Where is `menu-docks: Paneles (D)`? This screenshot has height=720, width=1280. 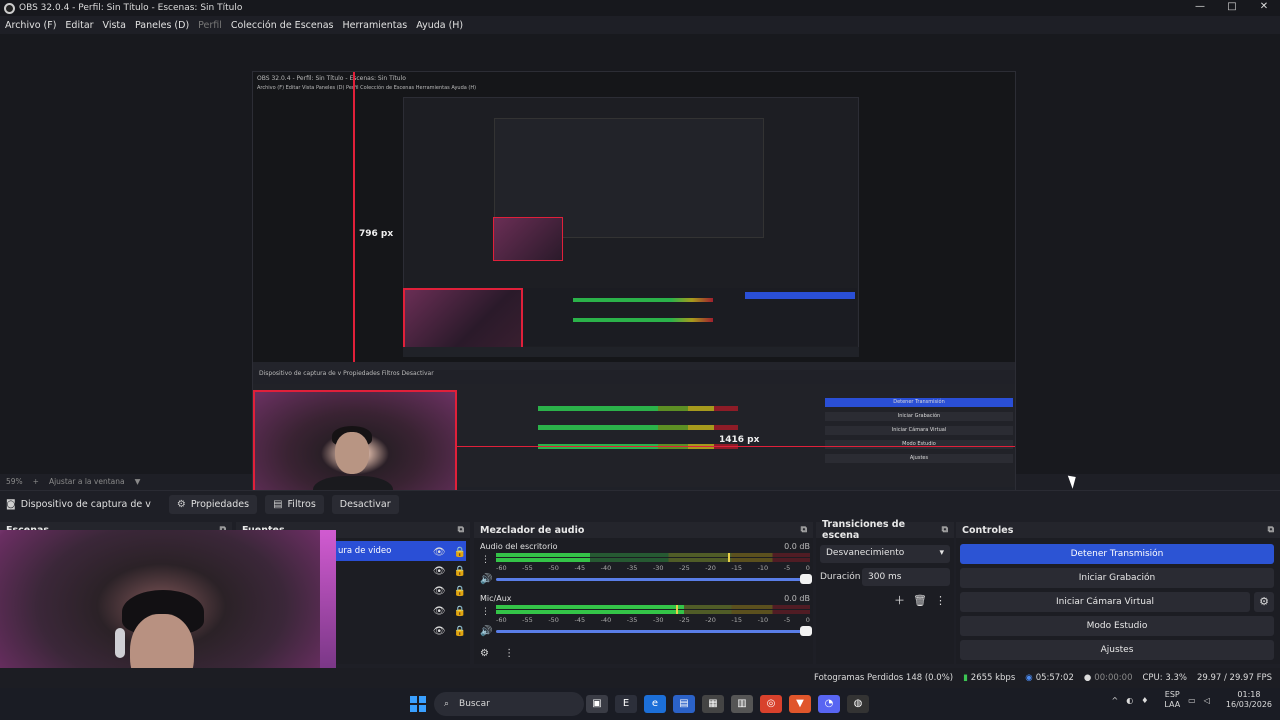 menu-docks: Paneles (D) is located at coordinates (162, 25).